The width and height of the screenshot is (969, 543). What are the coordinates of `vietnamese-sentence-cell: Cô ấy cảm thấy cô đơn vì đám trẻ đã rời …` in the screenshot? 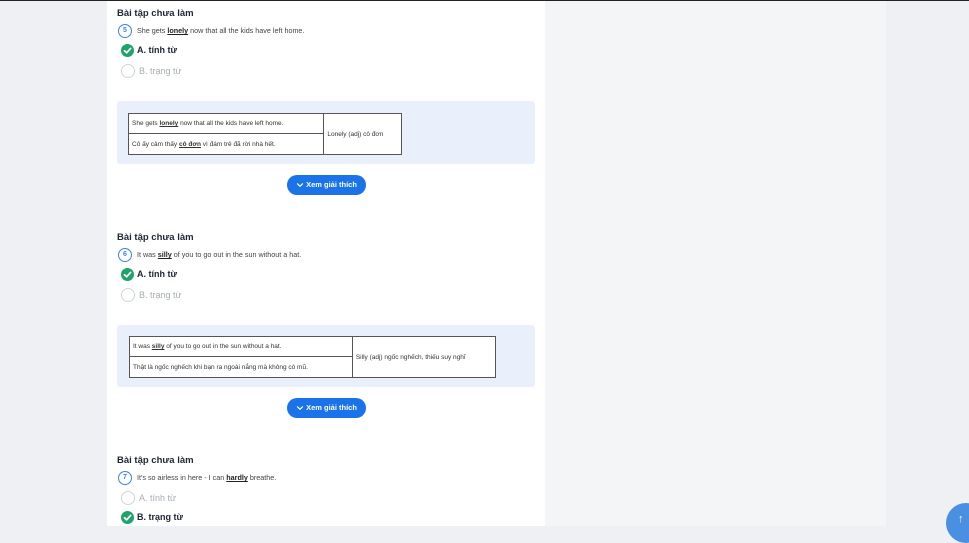 It's located at (226, 144).